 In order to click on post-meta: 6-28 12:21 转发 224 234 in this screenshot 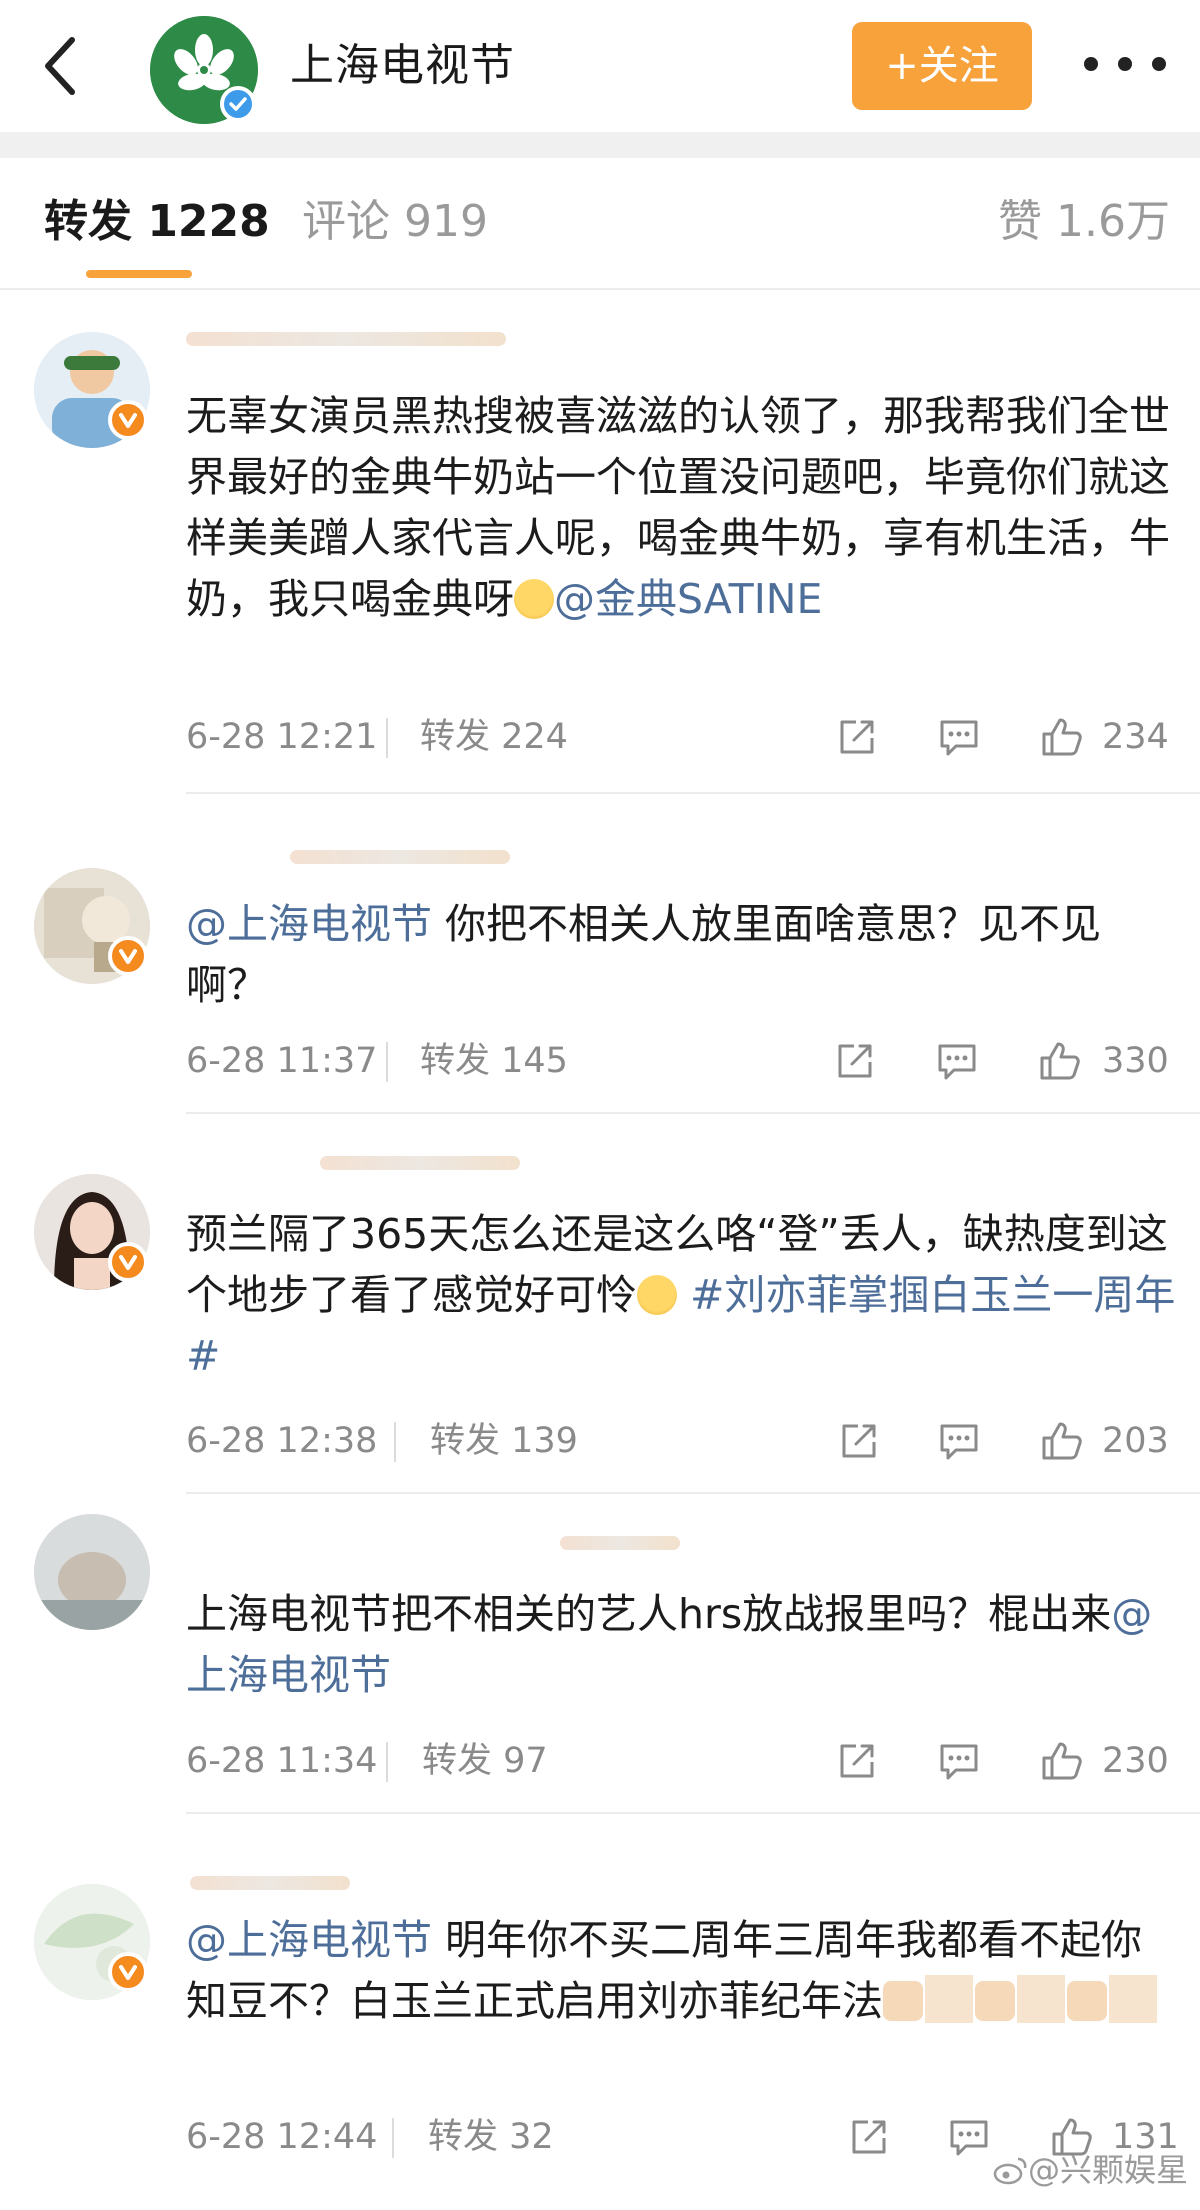, I will do `click(693, 737)`.